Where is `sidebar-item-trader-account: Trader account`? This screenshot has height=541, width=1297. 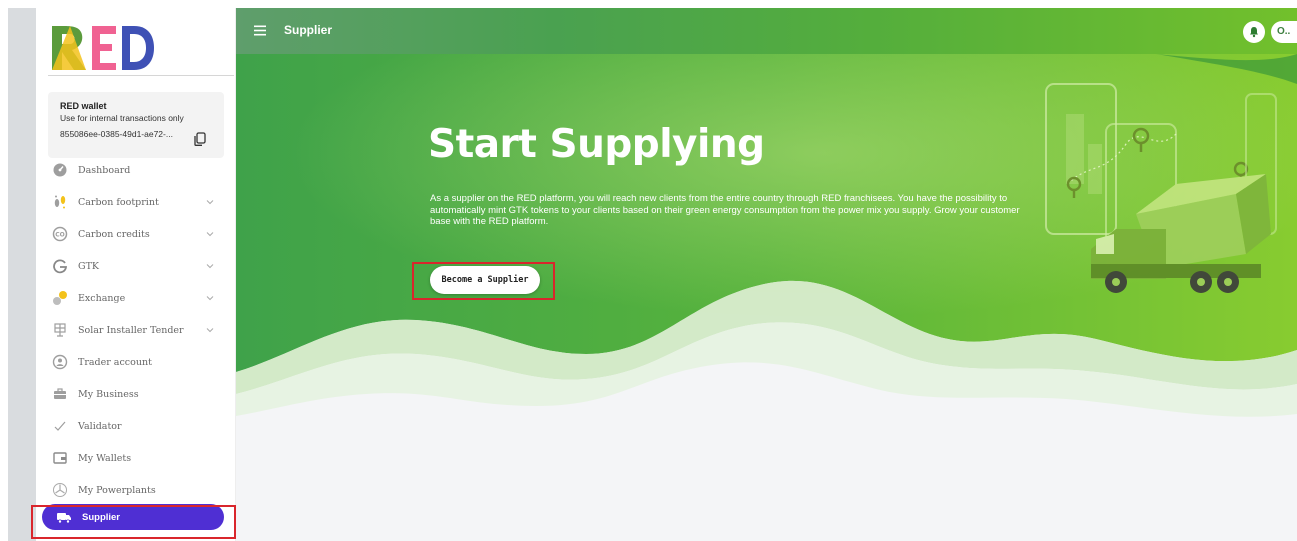 sidebar-item-trader-account: Trader account is located at coordinates (140, 362).